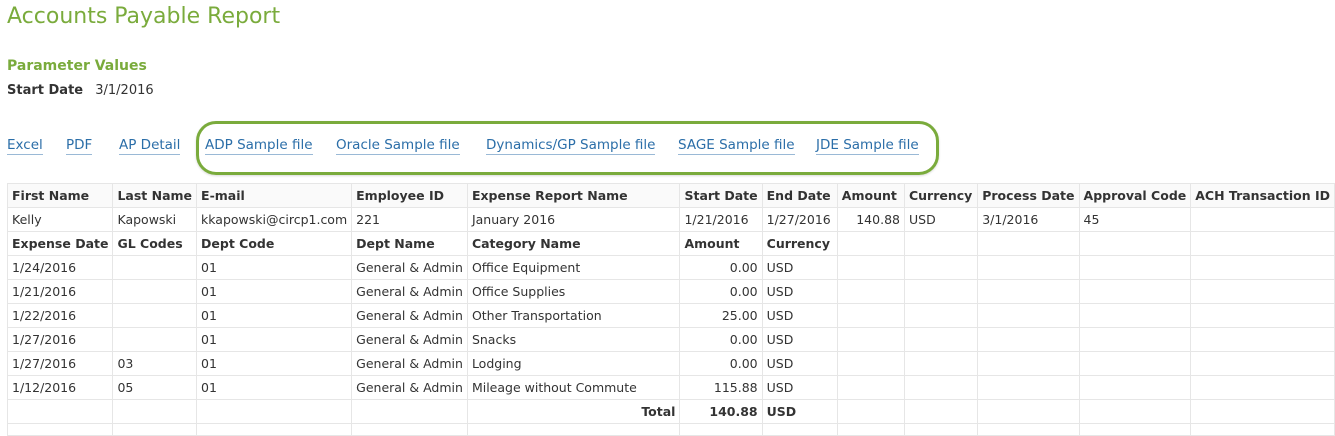 This screenshot has width=1335, height=436. Describe the element at coordinates (799, 411) in the screenshot. I see `total-currency: USD` at that location.